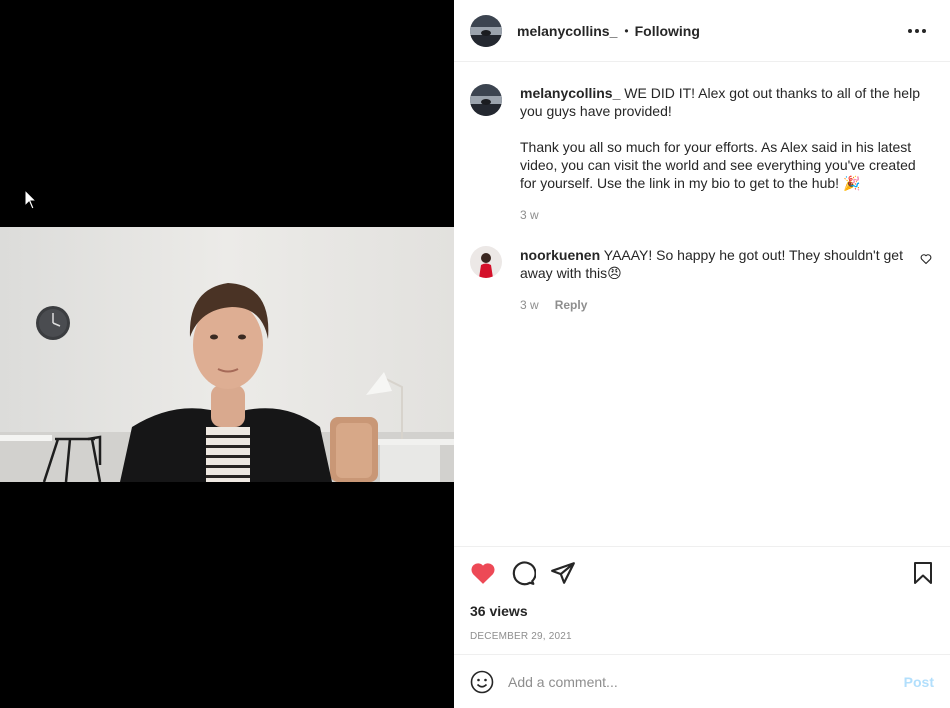 The width and height of the screenshot is (950, 708). I want to click on more-options-icon, so click(917, 31).